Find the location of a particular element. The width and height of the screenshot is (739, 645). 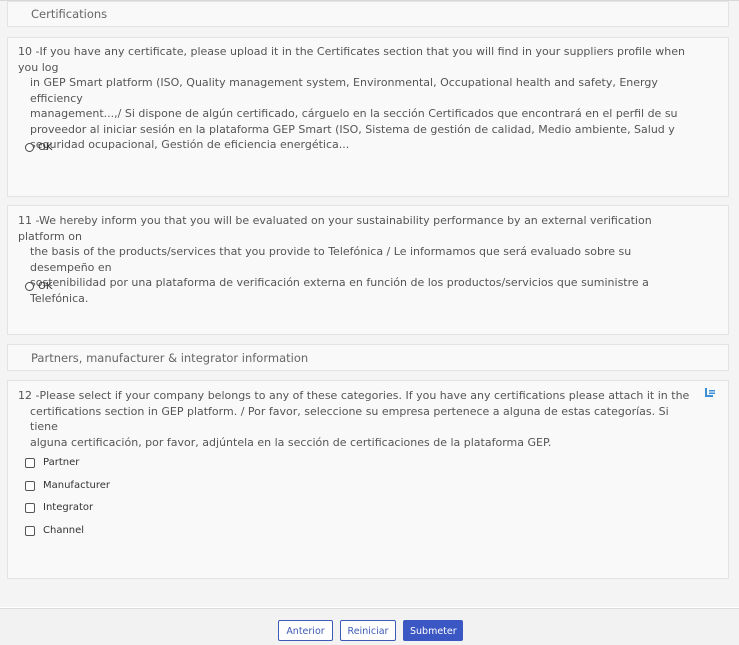

reset-button: Reiniciar is located at coordinates (368, 630).